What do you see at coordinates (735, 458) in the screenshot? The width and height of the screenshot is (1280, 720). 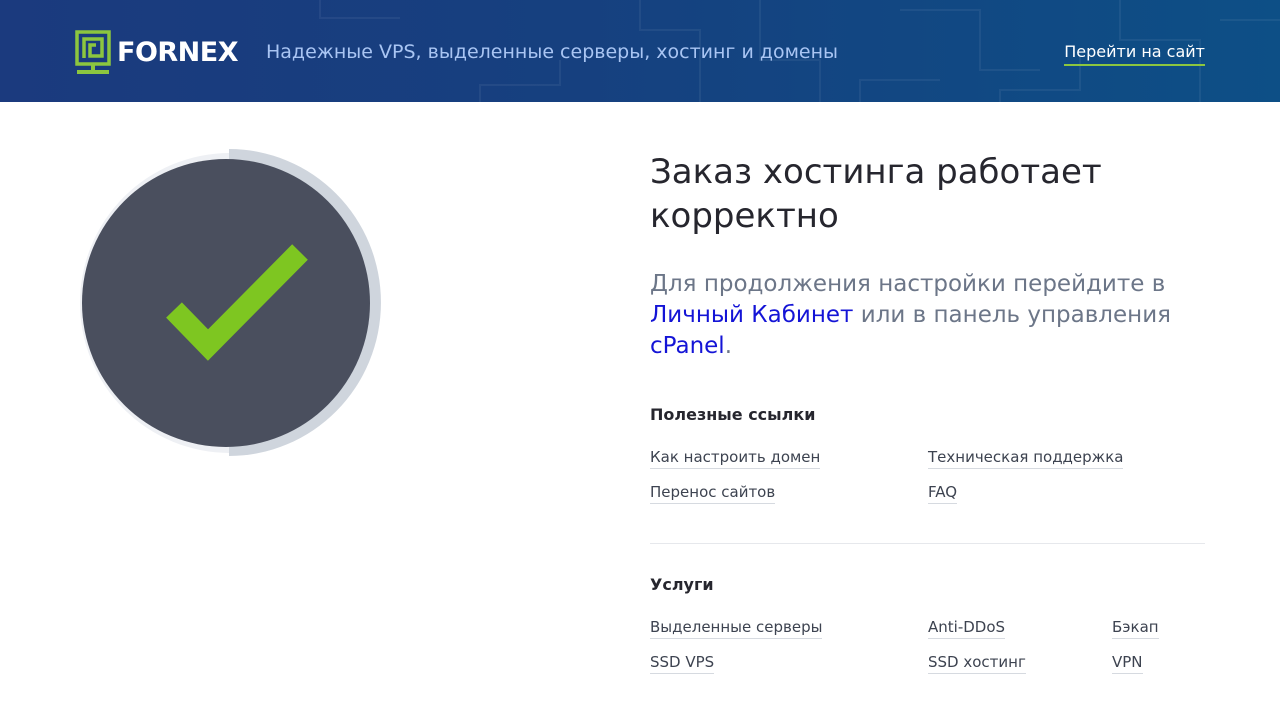 I see `link-setup-domain: Как настроить домен` at bounding box center [735, 458].